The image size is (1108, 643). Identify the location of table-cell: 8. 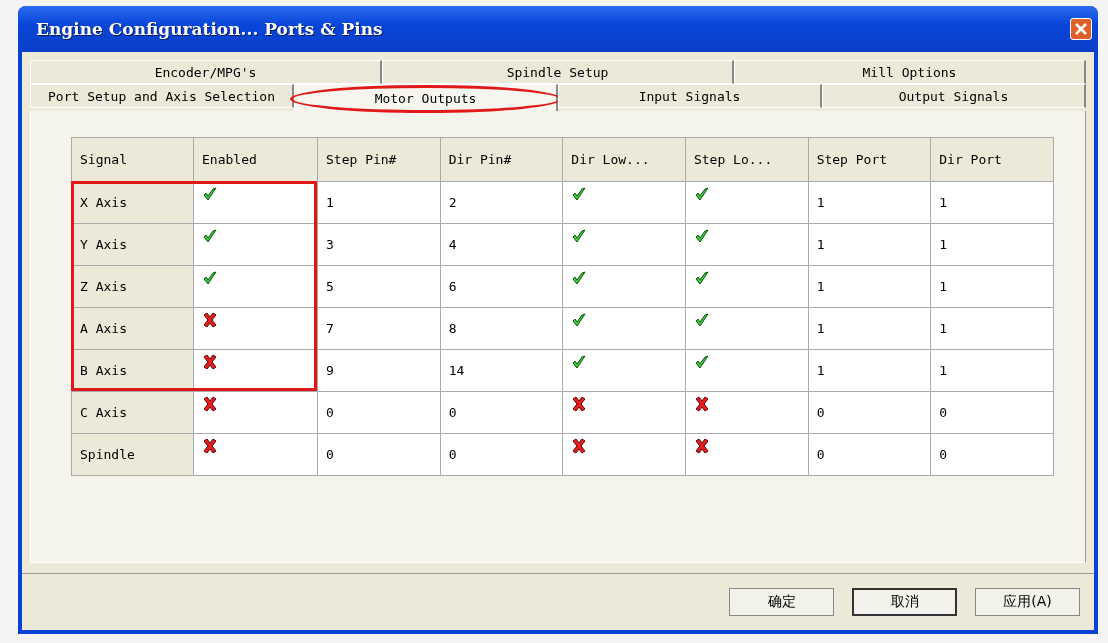
(501, 328).